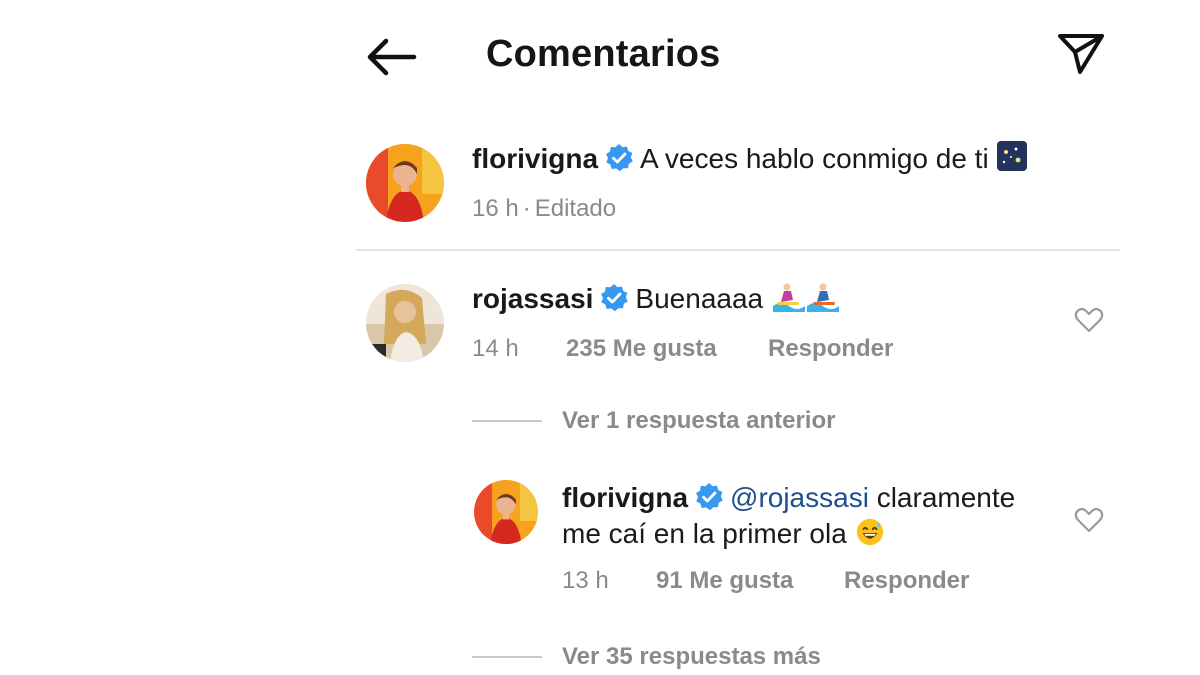  What do you see at coordinates (738, 250) in the screenshot?
I see `divider` at bounding box center [738, 250].